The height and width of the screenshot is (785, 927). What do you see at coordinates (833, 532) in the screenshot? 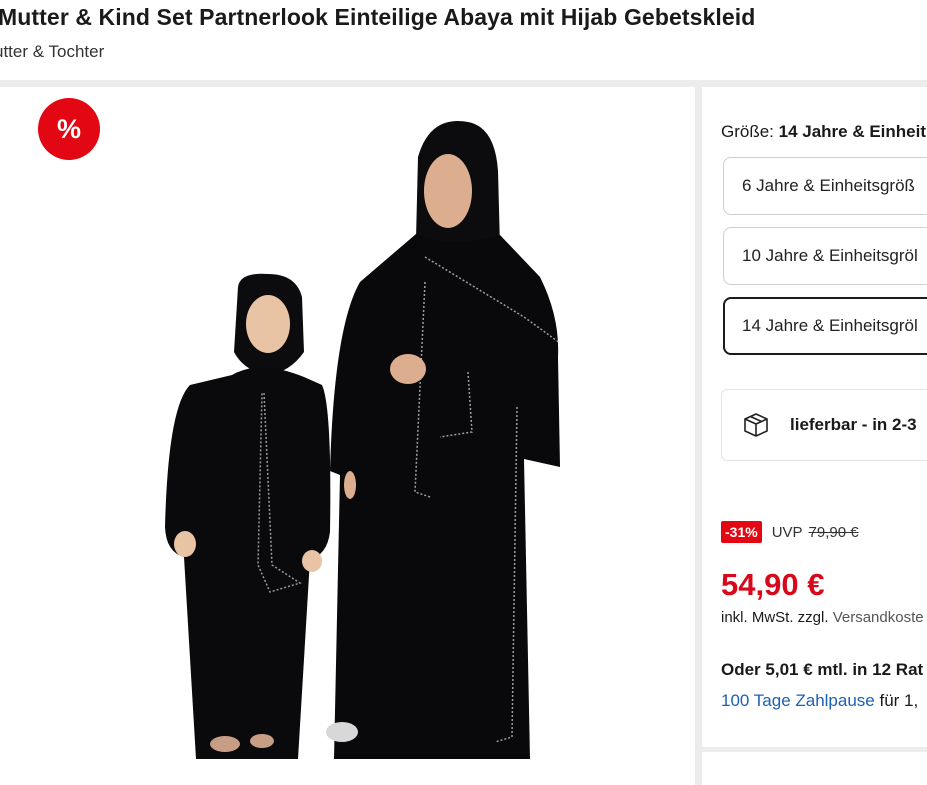
I see `old-price: 79,90 €` at bounding box center [833, 532].